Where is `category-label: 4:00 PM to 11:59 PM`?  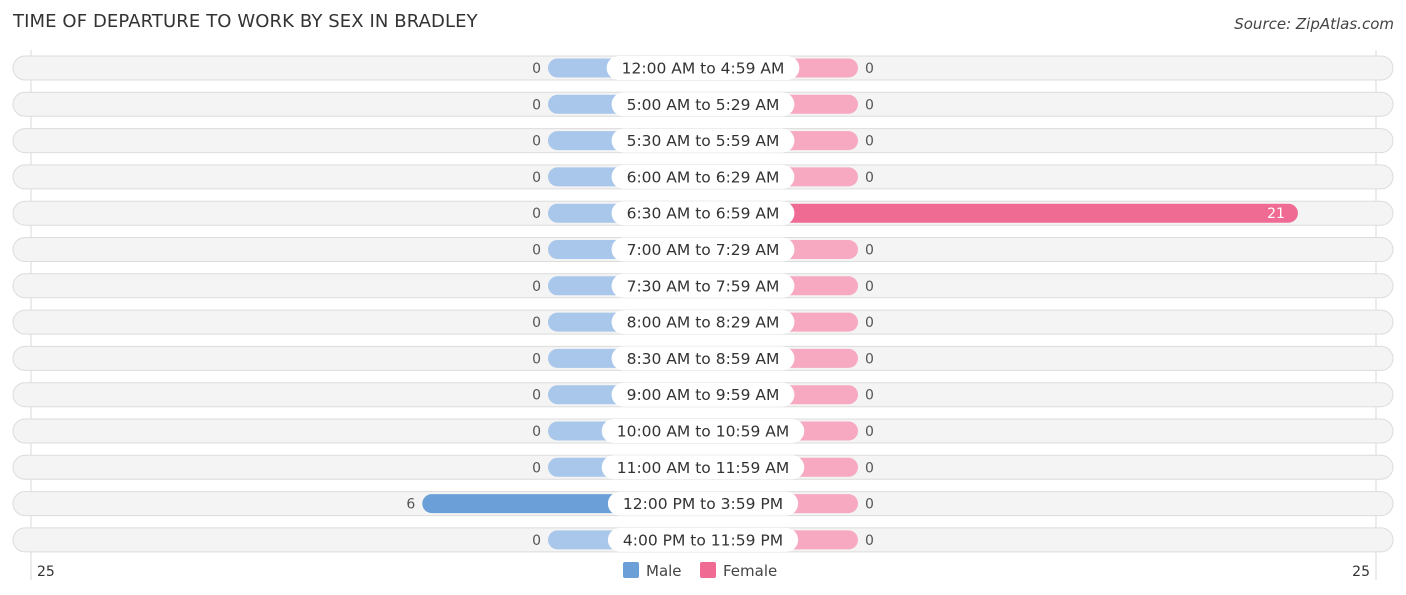 category-label: 4:00 PM to 11:59 PM is located at coordinates (703, 540).